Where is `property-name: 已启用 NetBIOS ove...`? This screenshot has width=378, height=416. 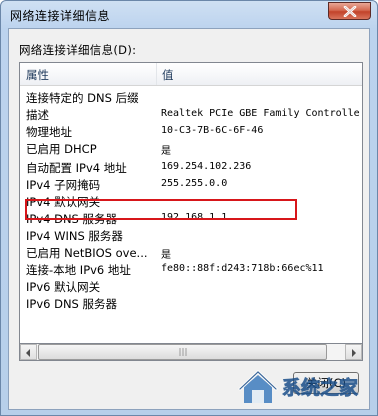
property-name: 已启用 NetBIOS ove... is located at coordinates (87, 253).